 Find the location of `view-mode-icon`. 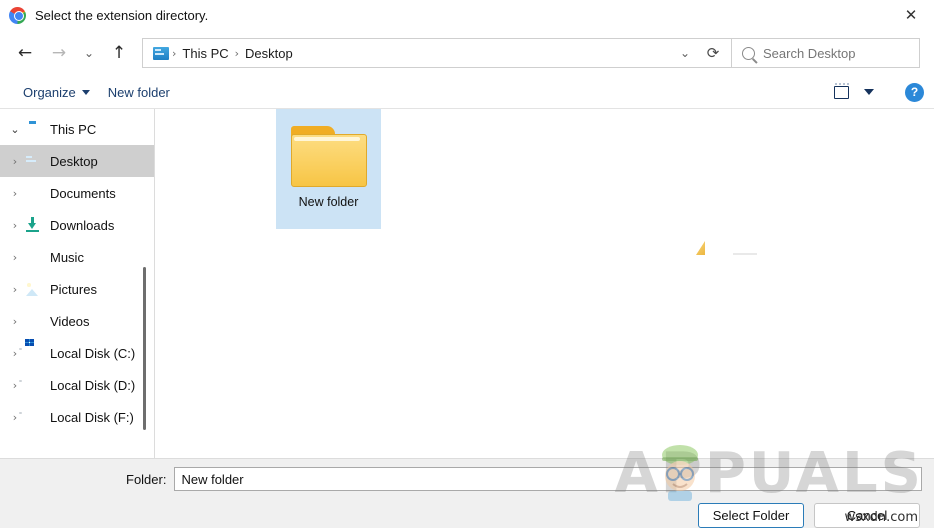

view-mode-icon is located at coordinates (842, 90).